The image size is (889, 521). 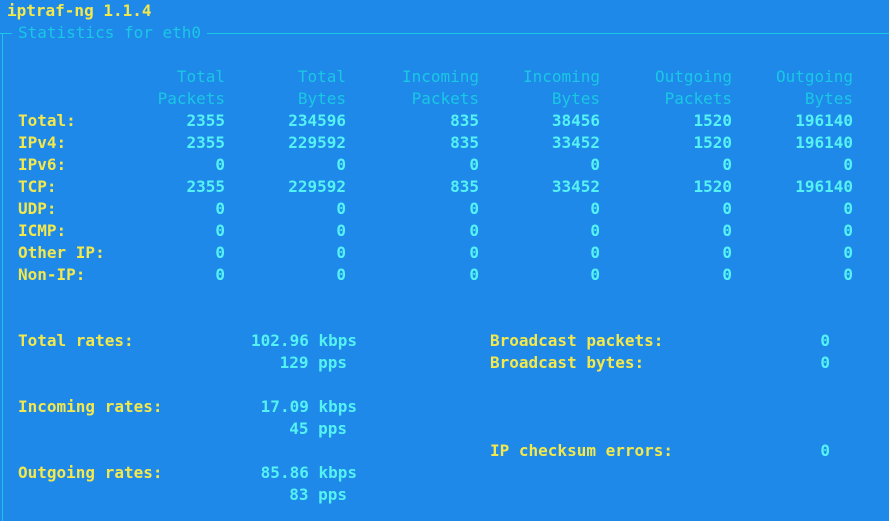 What do you see at coordinates (42, 230) in the screenshot?
I see `row-label-icmp: ICMP:` at bounding box center [42, 230].